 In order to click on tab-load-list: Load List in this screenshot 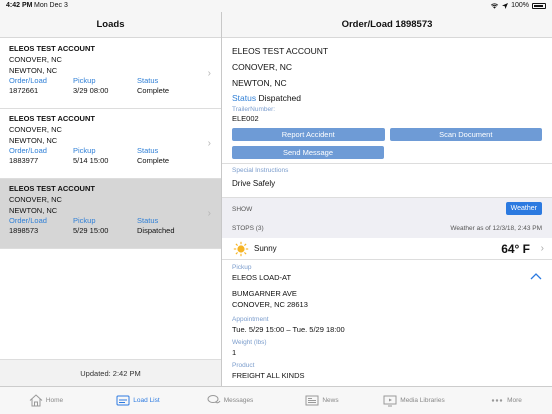, I will do `click(138, 400)`.